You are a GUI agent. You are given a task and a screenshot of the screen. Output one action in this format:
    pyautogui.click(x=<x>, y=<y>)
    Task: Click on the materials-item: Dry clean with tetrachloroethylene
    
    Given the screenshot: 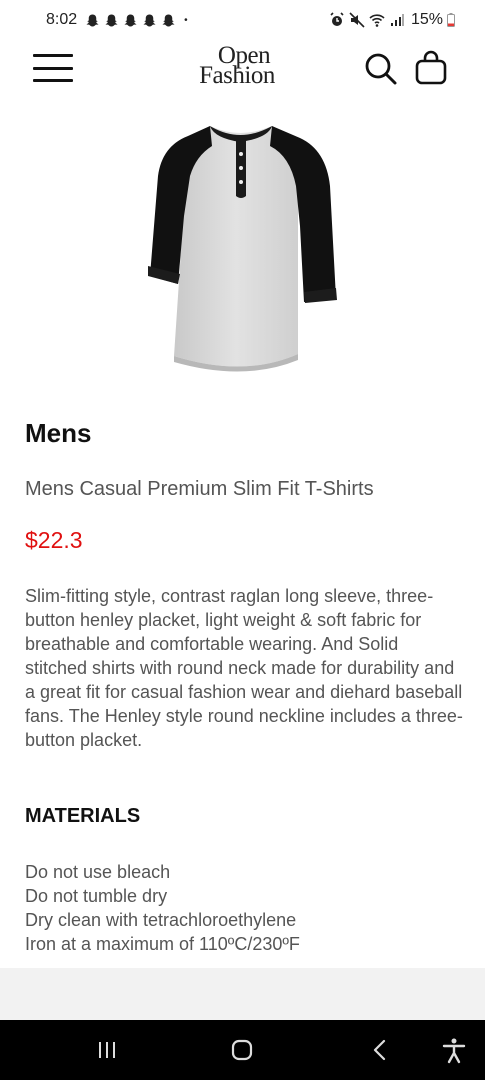 What is the action you would take?
    pyautogui.click(x=161, y=920)
    